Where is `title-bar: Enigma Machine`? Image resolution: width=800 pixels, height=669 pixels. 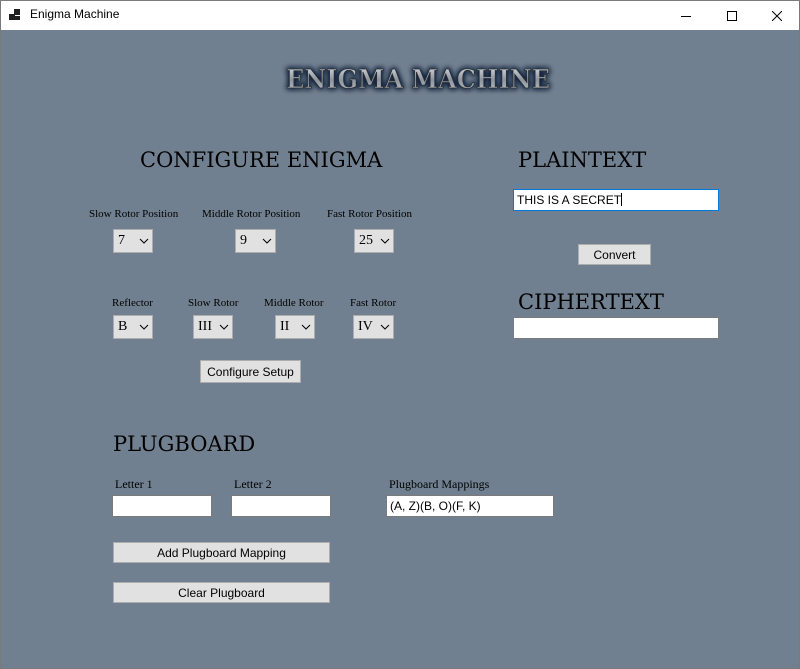 title-bar: Enigma Machine is located at coordinates (400, 15).